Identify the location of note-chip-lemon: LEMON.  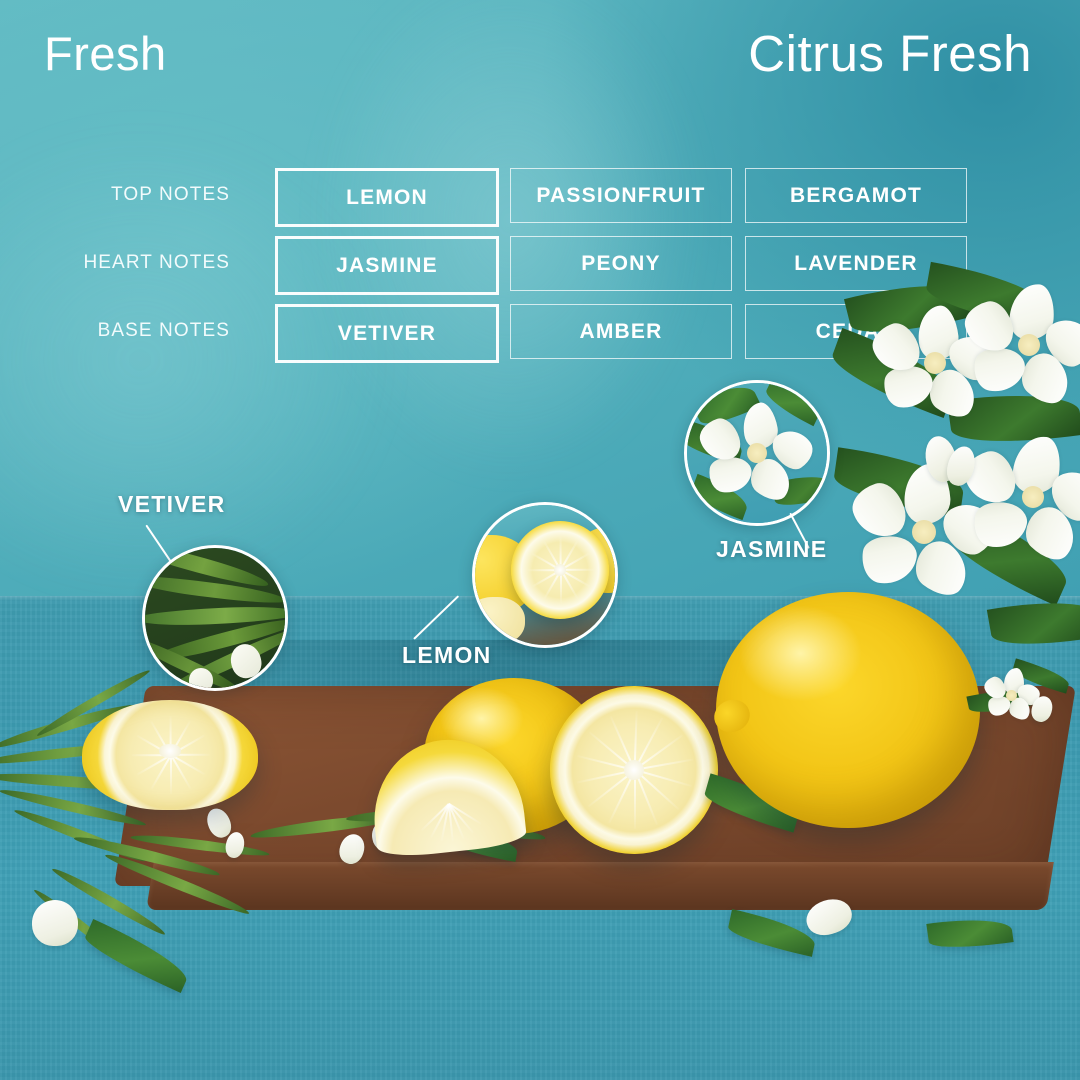
(387, 197).